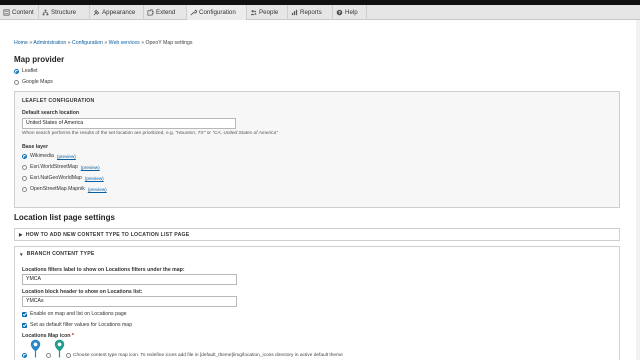  What do you see at coordinates (21, 234) in the screenshot?
I see `collapsed-triangle-icon: ▶` at bounding box center [21, 234].